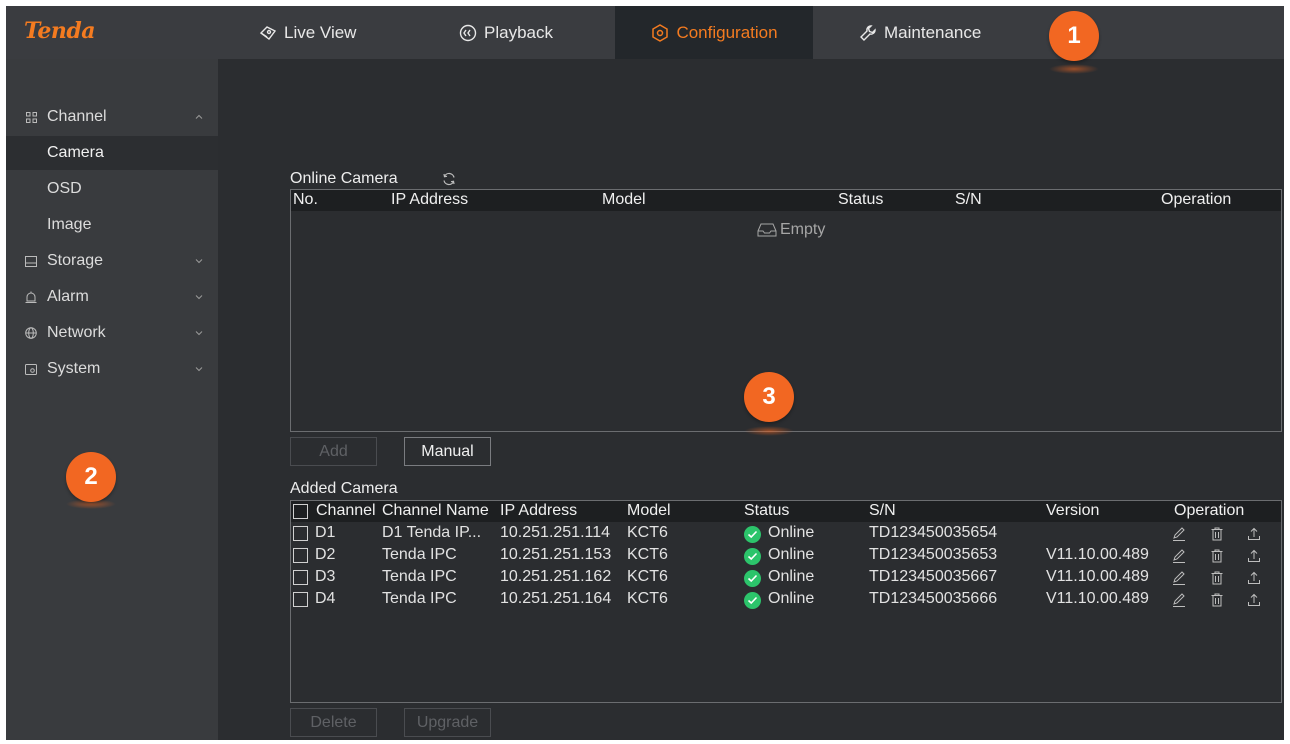 The height and width of the screenshot is (744, 1290). What do you see at coordinates (68, 296) in the screenshot?
I see `sidebar-item-label: Alarm` at bounding box center [68, 296].